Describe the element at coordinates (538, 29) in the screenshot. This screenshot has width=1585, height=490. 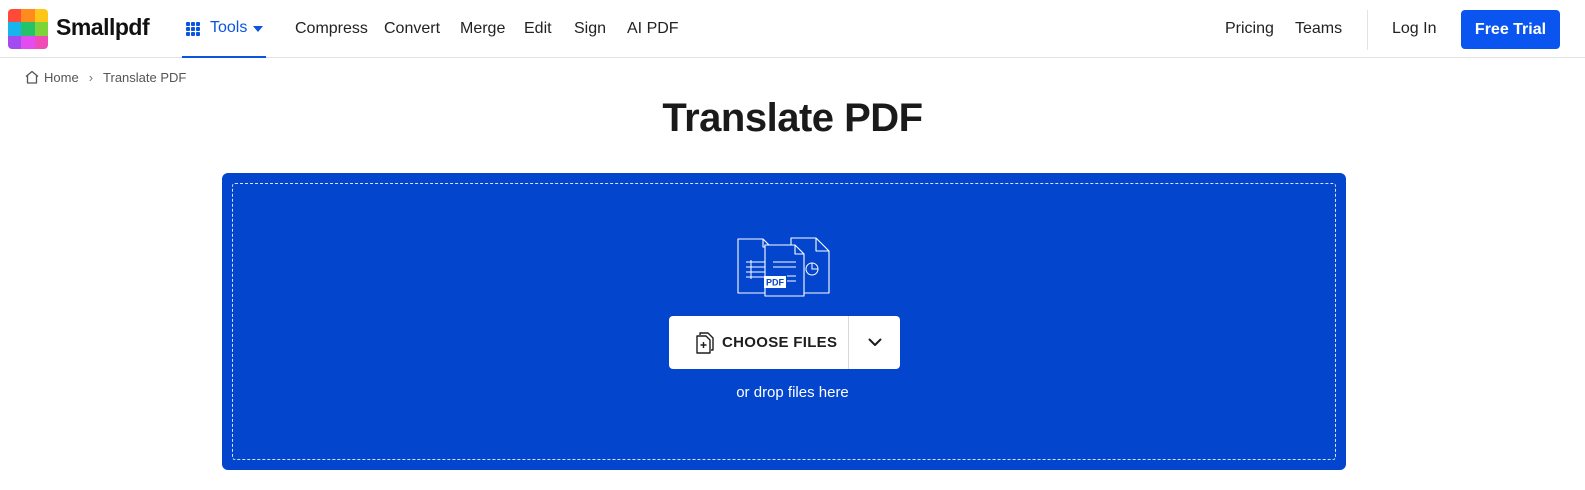
I see `nav-link-edit: Edit` at that location.